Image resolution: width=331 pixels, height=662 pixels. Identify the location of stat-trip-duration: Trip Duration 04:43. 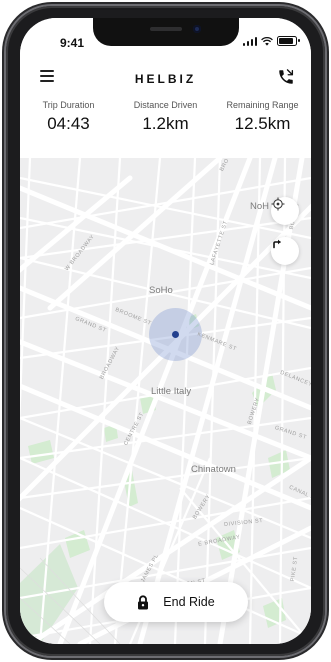
(68, 127).